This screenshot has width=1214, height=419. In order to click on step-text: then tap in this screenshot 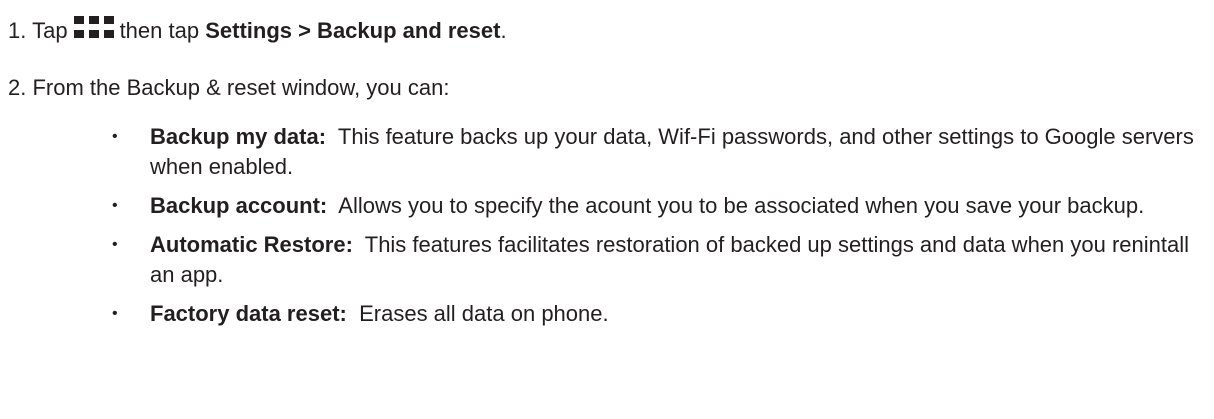, I will do `click(159, 30)`.